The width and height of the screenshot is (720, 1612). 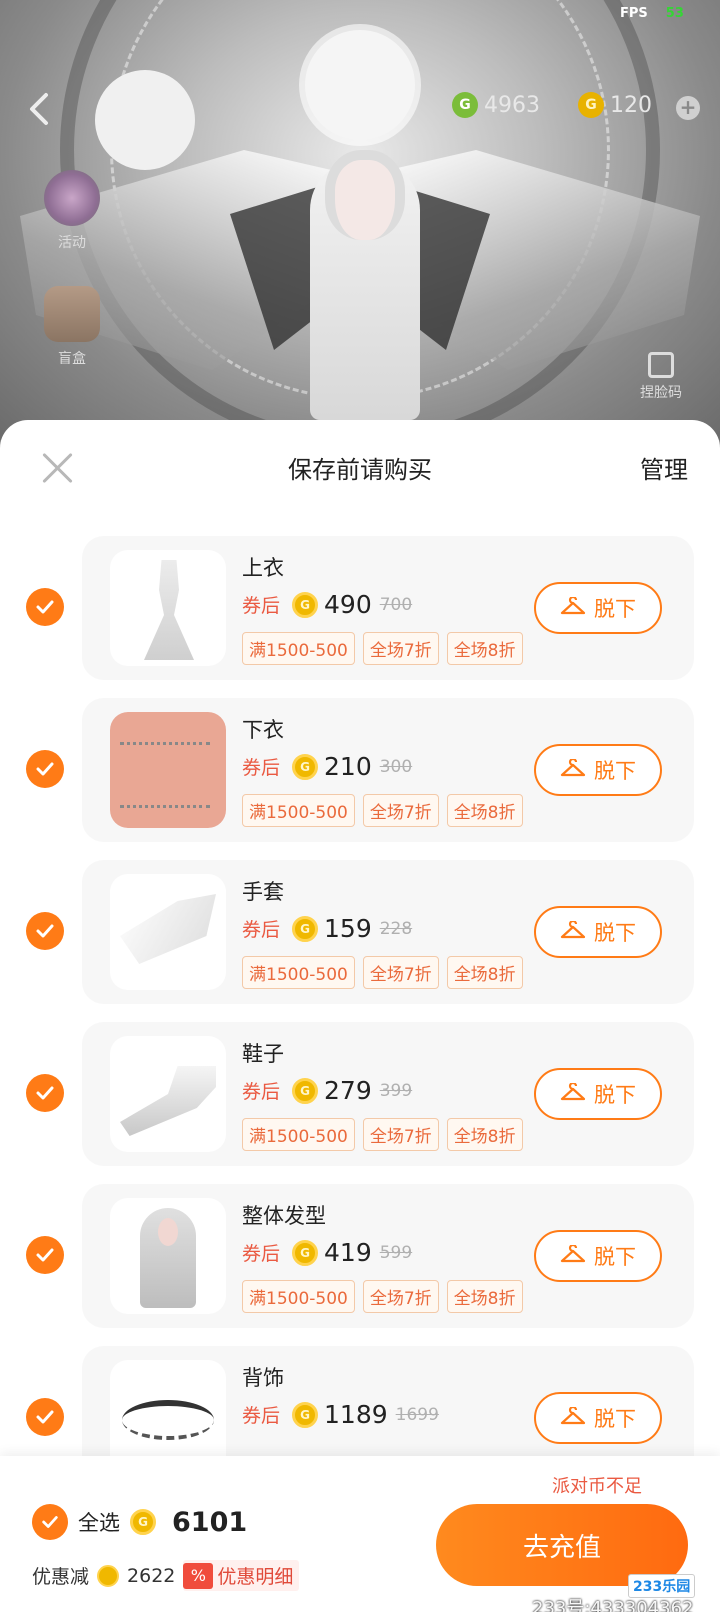 What do you see at coordinates (43, 110) in the screenshot?
I see `back-button` at bounding box center [43, 110].